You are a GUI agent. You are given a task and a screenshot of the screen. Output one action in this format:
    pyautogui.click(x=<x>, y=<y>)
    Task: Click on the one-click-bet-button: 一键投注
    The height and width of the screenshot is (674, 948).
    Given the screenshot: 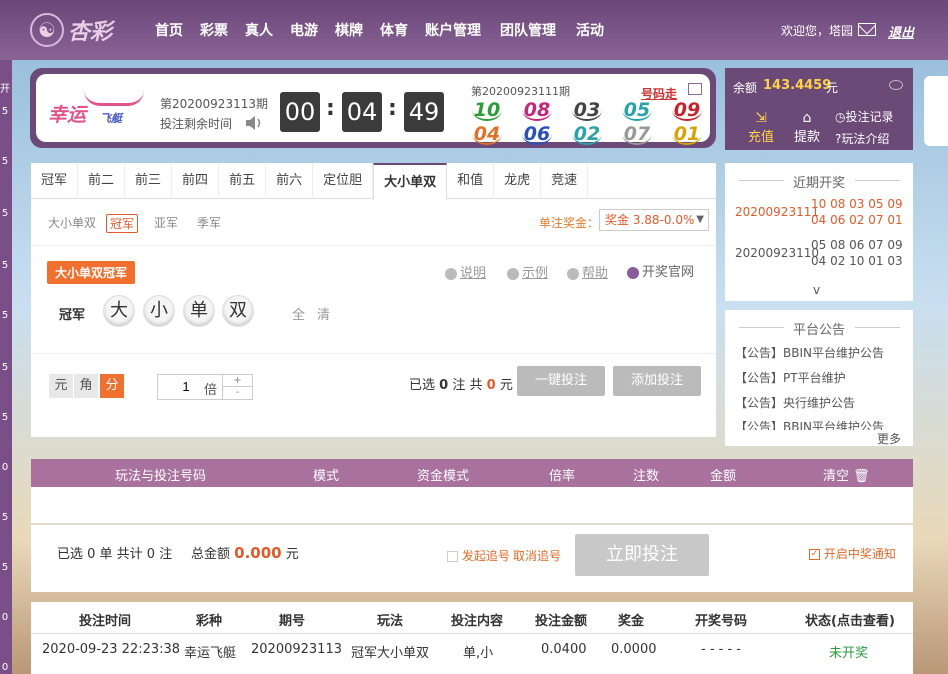 What is the action you would take?
    pyautogui.click(x=561, y=381)
    